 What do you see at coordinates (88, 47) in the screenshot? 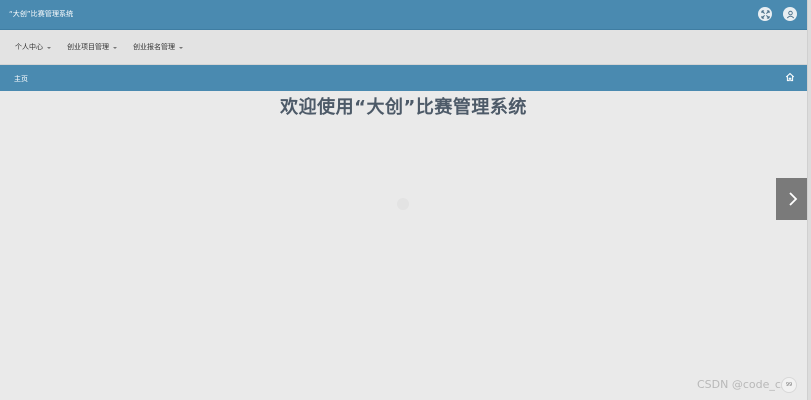
I see `menu-item-label: 创业项目管理` at bounding box center [88, 47].